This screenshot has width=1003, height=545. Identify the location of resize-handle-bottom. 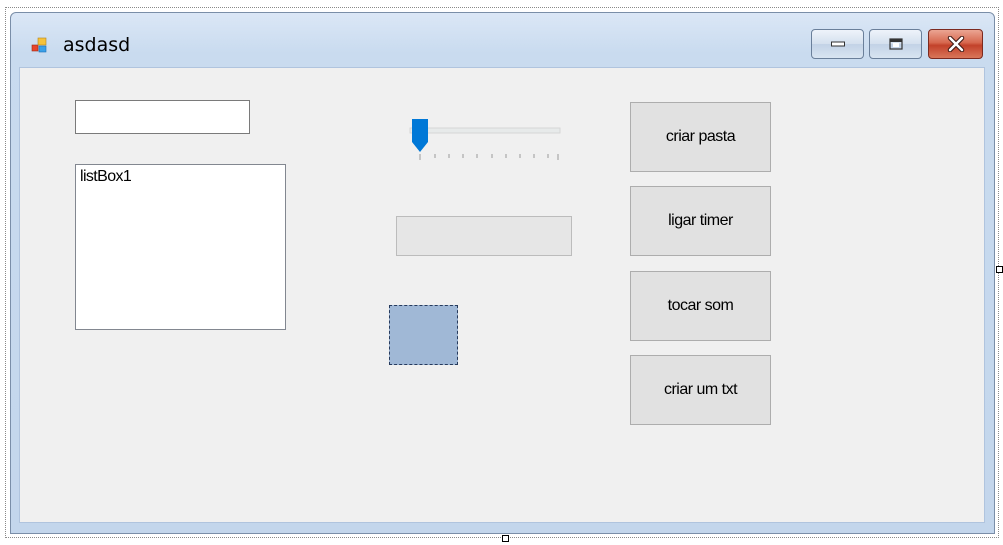
(505, 538).